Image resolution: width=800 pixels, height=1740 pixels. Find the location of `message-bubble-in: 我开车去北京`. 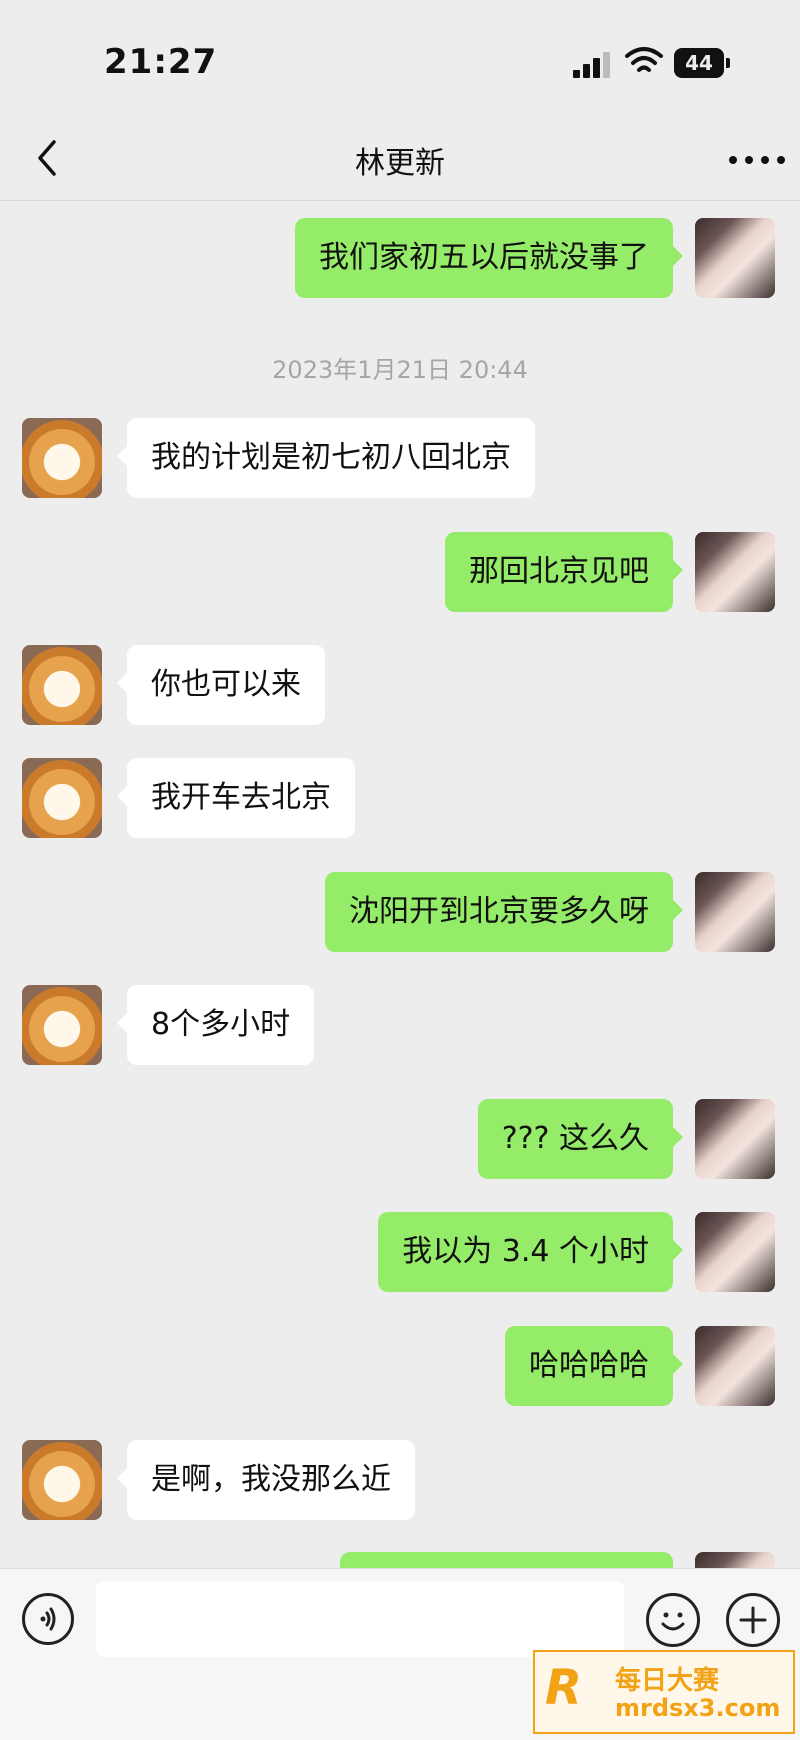

message-bubble-in: 我开车去北京 is located at coordinates (236, 798).